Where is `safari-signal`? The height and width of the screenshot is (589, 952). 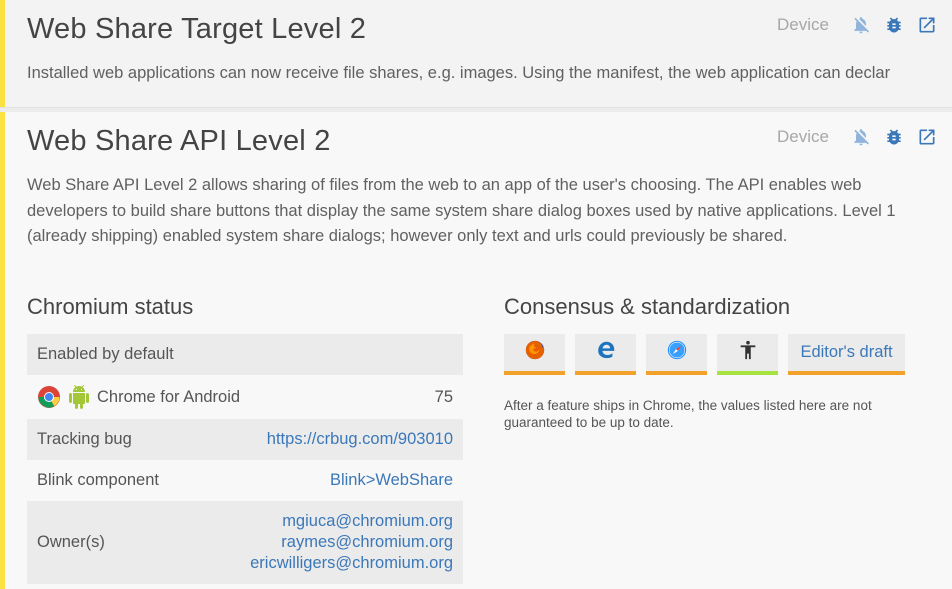 safari-signal is located at coordinates (676, 354).